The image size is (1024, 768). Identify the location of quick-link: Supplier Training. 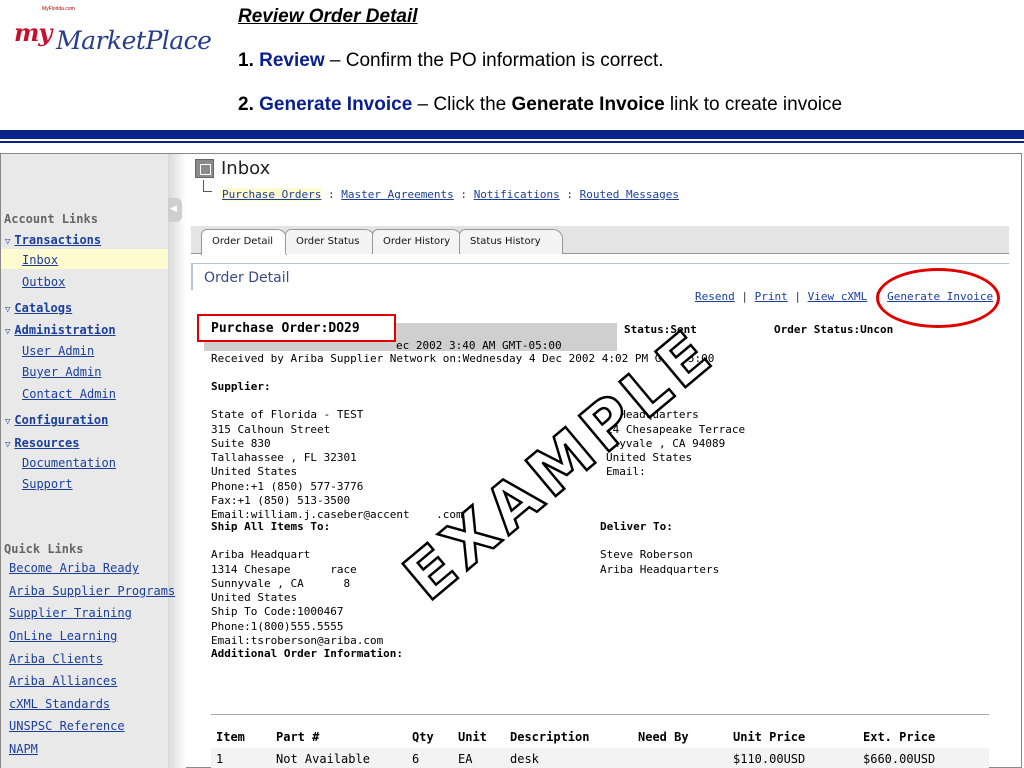
(70, 613).